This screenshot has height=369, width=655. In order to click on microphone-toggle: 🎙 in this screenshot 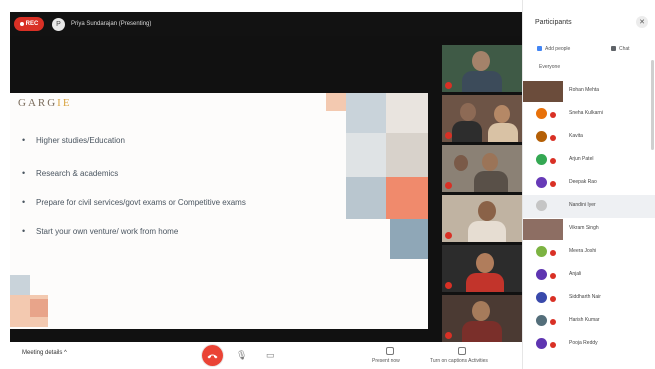, I will do `click(241, 355)`.